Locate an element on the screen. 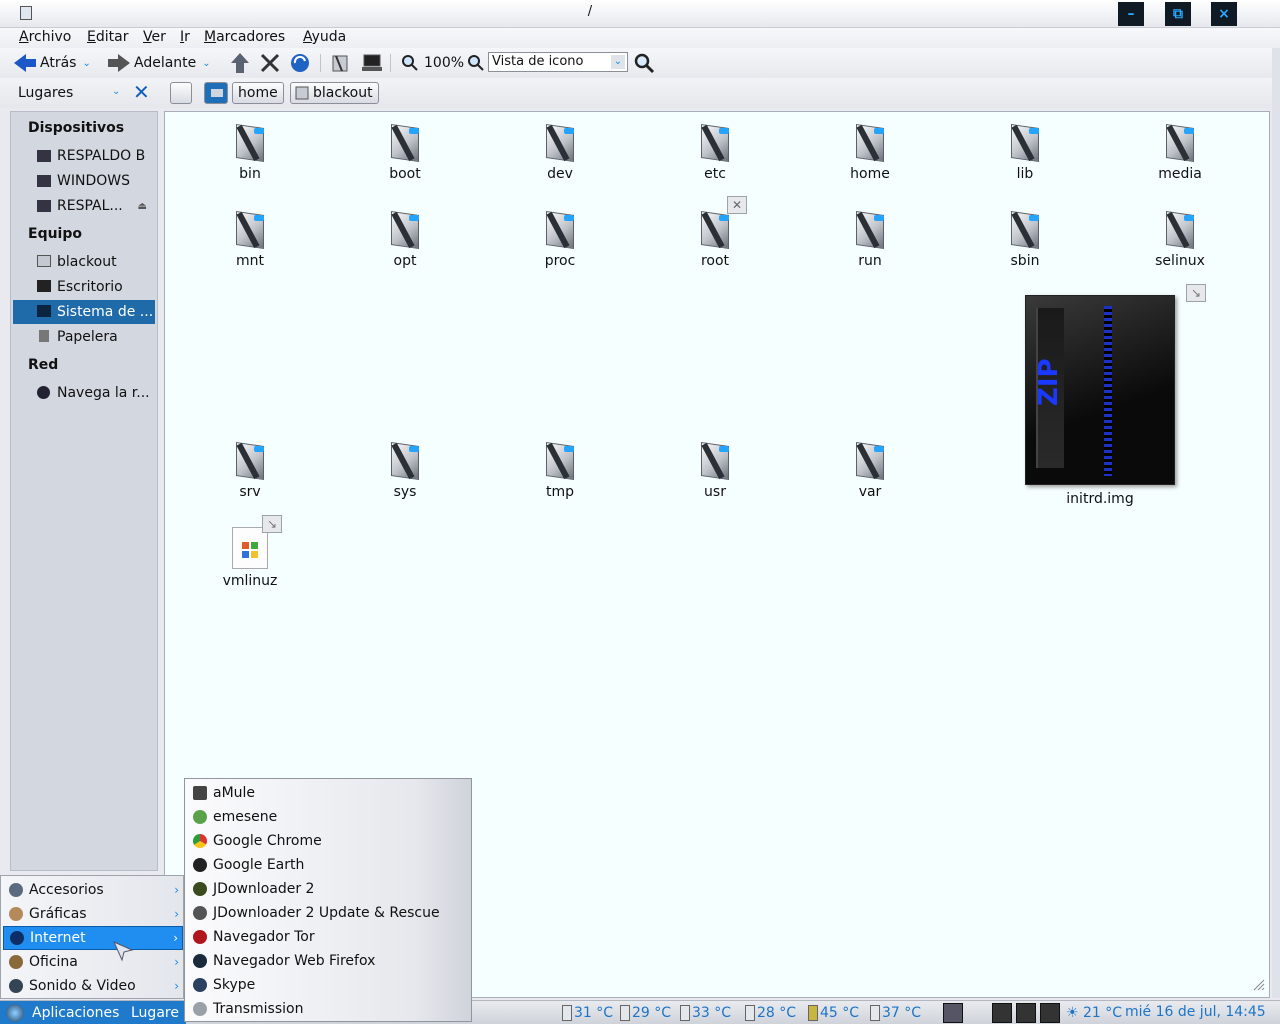 Image resolution: width=1280 pixels, height=1024 pixels. close-button: × is located at coordinates (1224, 14).